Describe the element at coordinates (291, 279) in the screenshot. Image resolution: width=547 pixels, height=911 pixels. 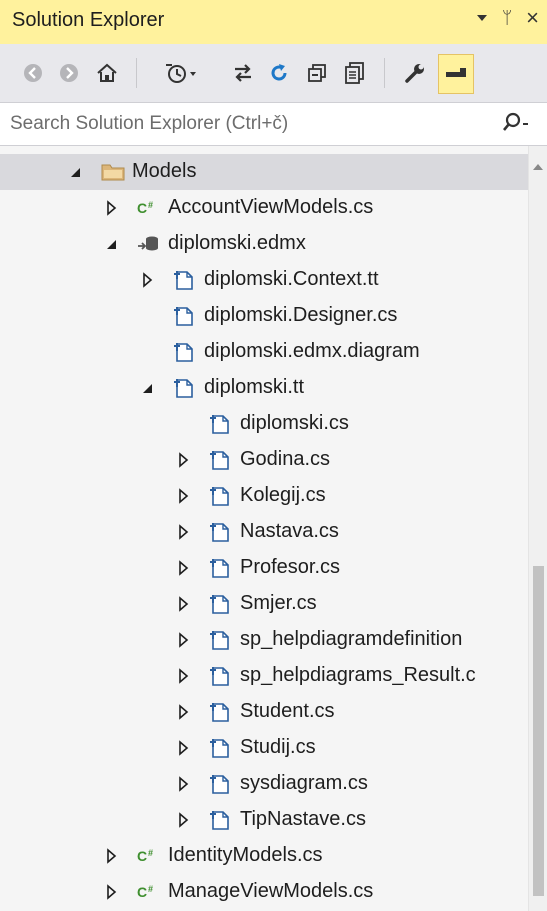
I see `tree-node-label: diplomski.Context.tt` at that location.